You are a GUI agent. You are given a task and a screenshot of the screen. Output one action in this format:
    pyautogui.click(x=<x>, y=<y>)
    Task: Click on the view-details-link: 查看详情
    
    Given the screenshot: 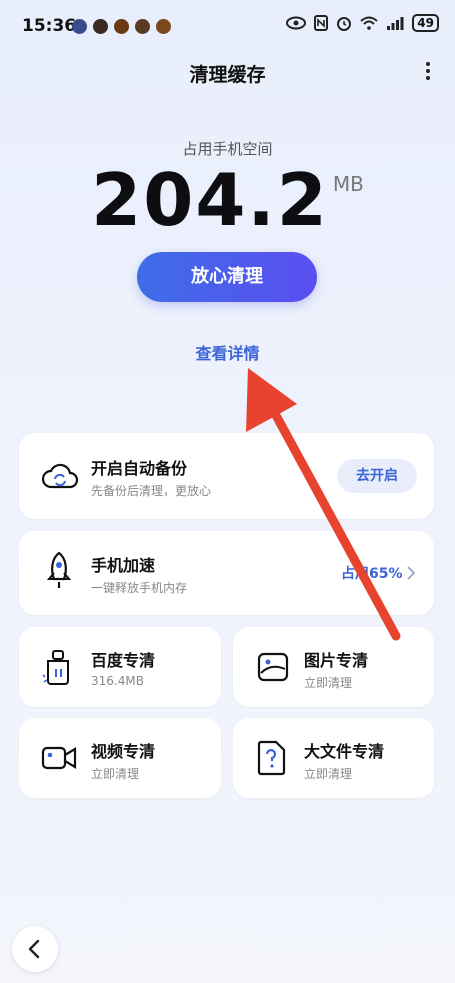 What is the action you would take?
    pyautogui.click(x=227, y=352)
    